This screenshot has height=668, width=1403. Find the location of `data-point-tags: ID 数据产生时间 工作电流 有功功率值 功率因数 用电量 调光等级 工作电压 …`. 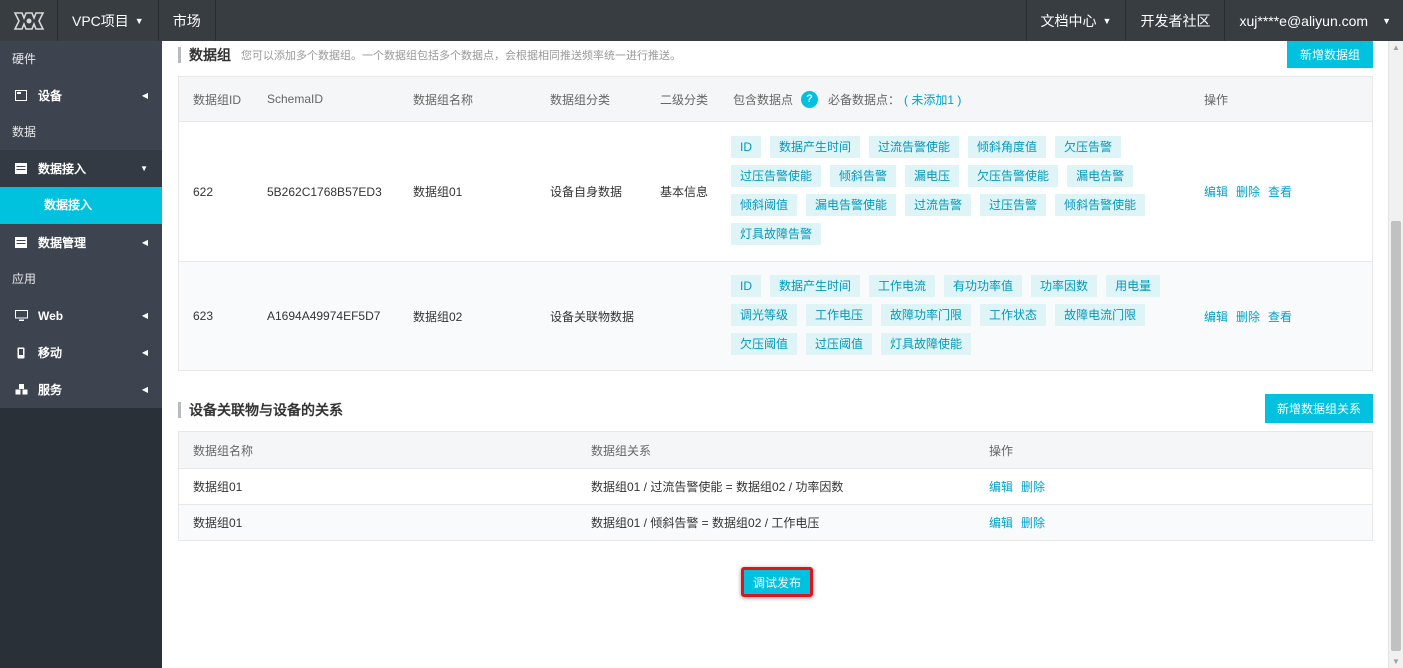

data-point-tags: ID 数据产生时间 工作电流 有功功率值 功率因数 用电量 调光等级 工作电压 … is located at coordinates (961, 318).